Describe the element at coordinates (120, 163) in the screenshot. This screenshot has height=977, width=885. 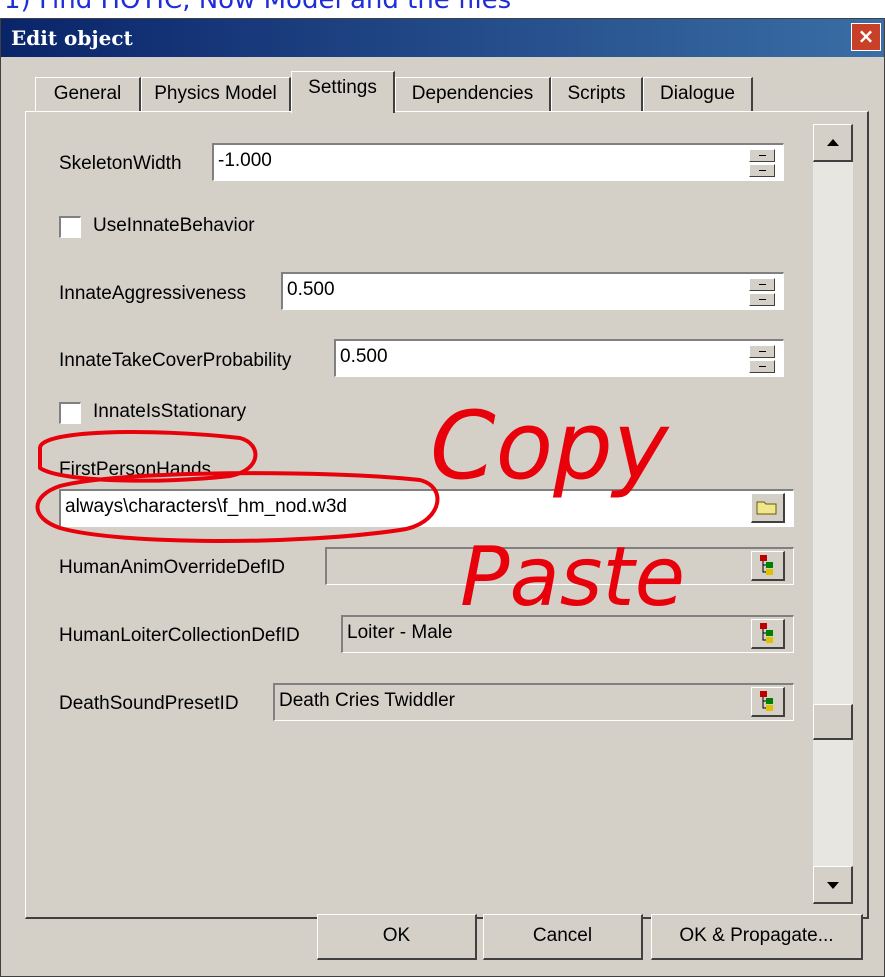
I see `skeleton-width-label: SkeletonWidth` at that location.